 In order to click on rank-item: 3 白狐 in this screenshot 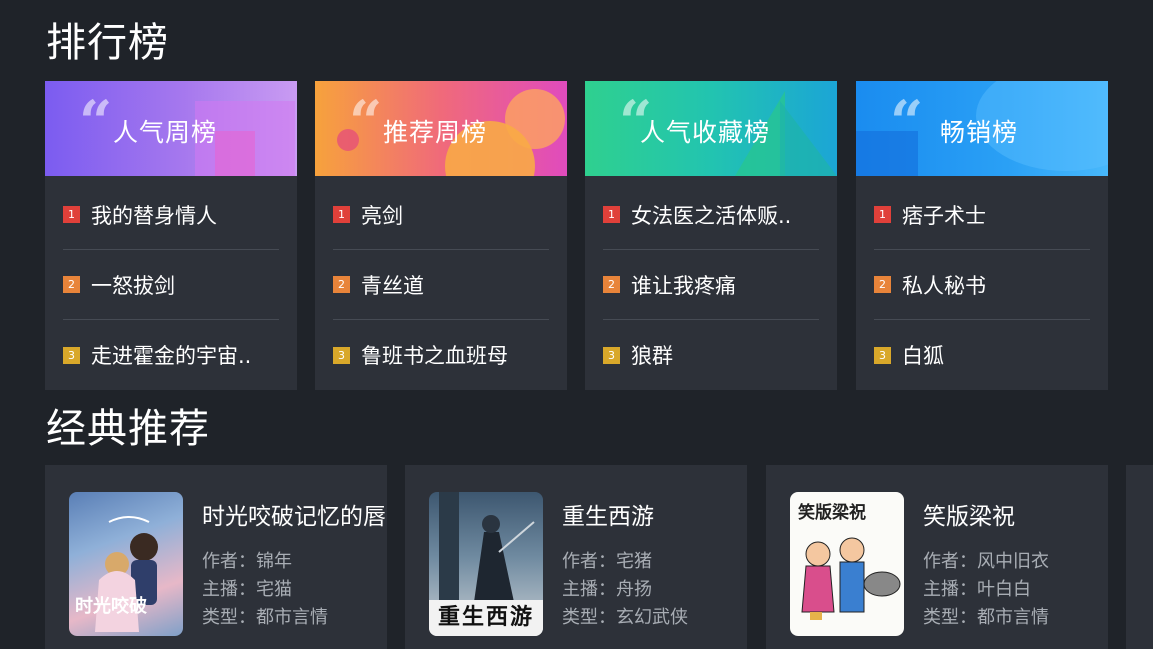, I will do `click(982, 355)`.